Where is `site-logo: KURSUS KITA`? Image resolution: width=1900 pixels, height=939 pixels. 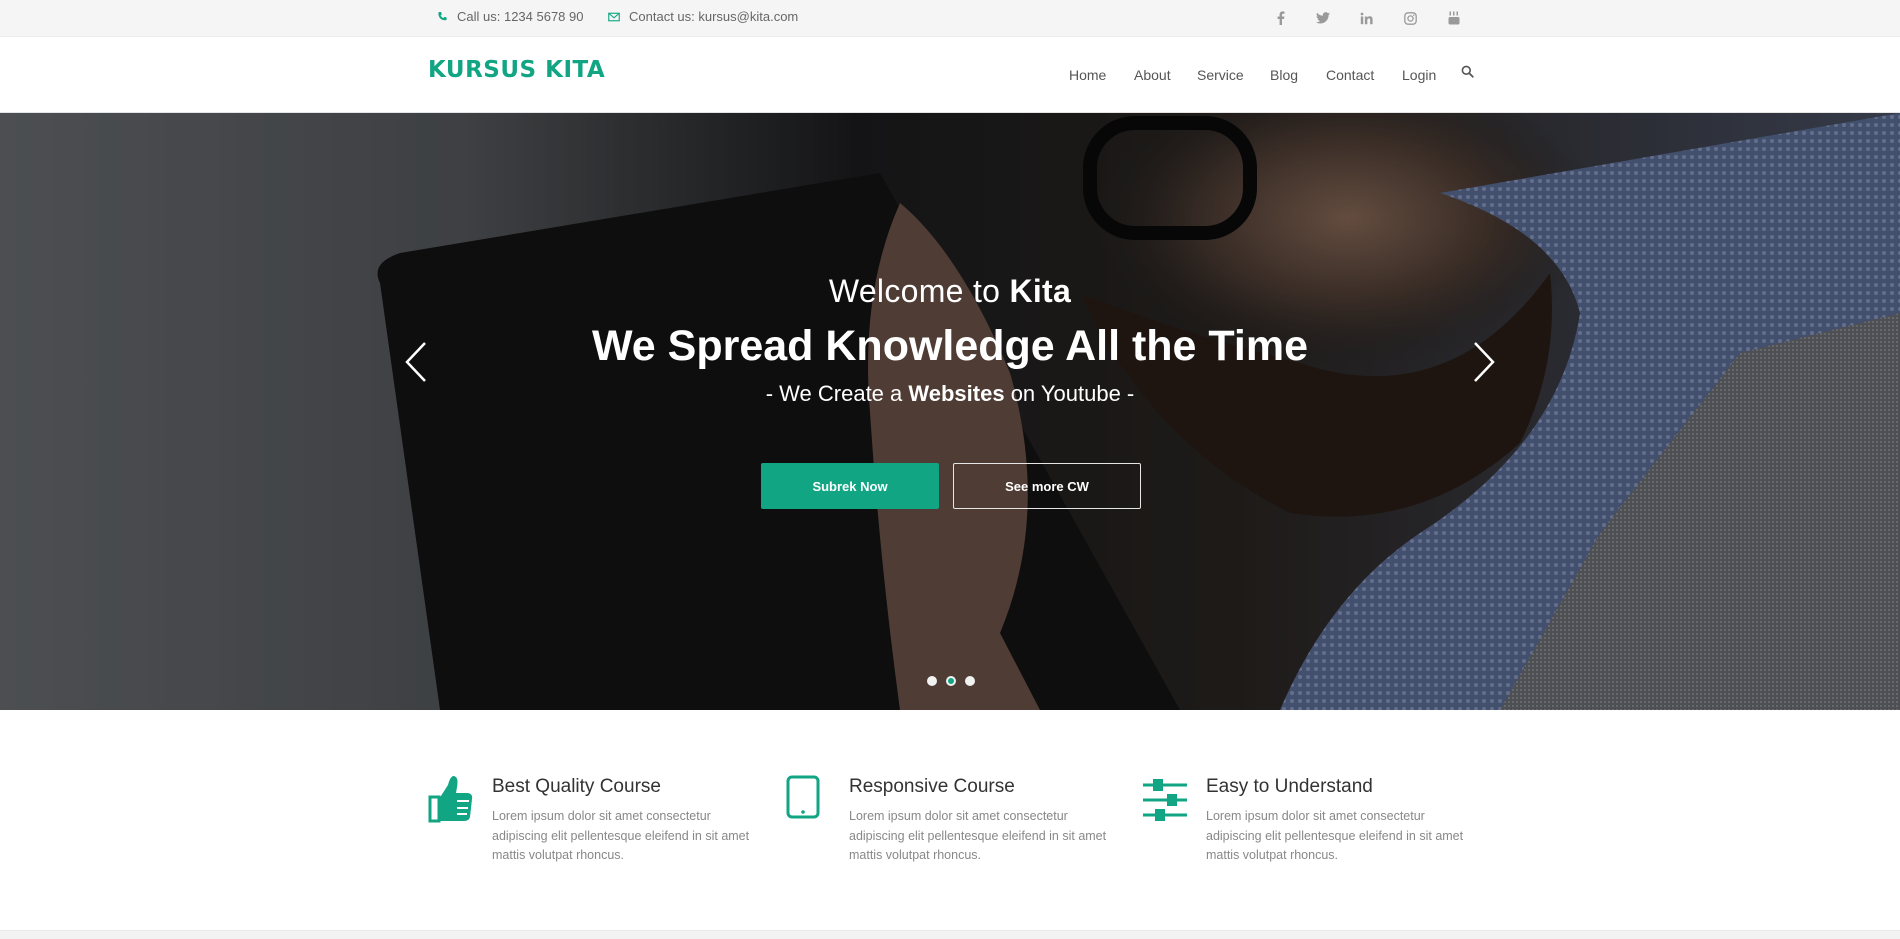
site-logo: KURSUS KITA is located at coordinates (516, 70).